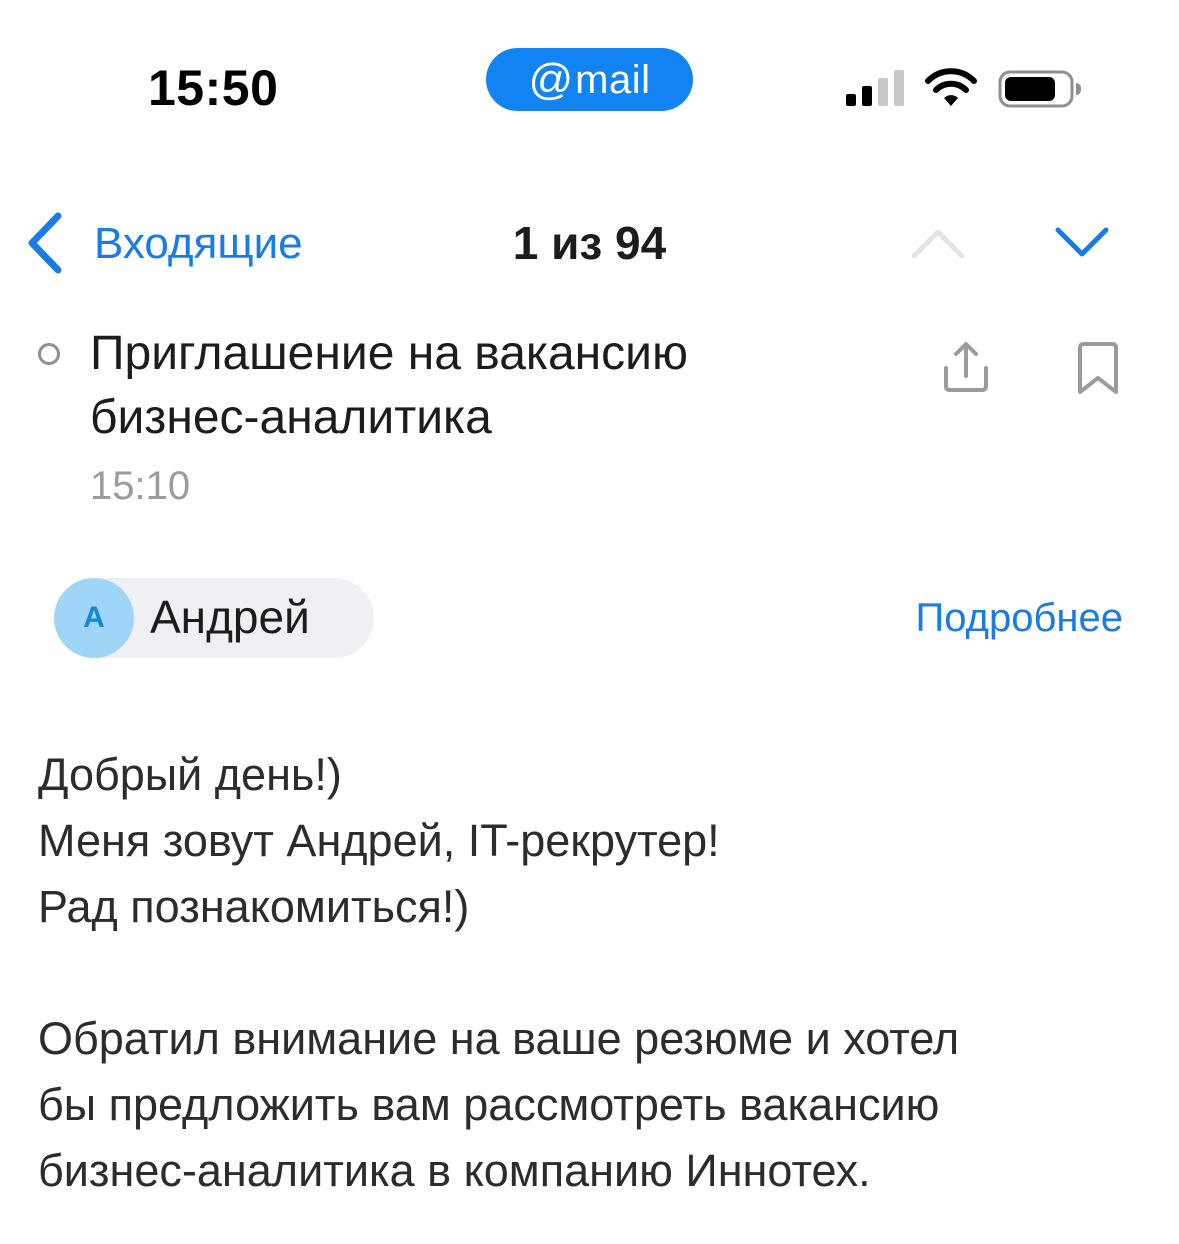 The width and height of the screenshot is (1179, 1244). Describe the element at coordinates (94, 618) in the screenshot. I see `avatar: А` at that location.